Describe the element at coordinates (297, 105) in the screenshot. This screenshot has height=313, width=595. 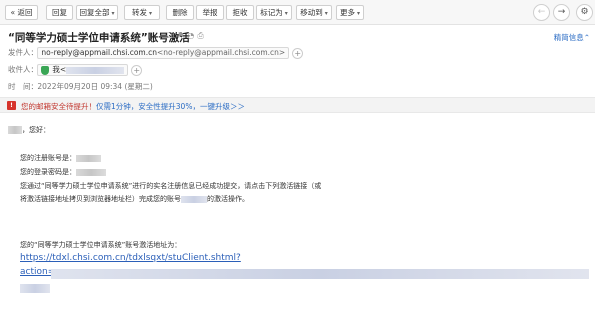
I see `security-banner: ! 您的邮箱安全待提升！仅需1分钟，安全性提升30%，一键升级＞＞` at that location.